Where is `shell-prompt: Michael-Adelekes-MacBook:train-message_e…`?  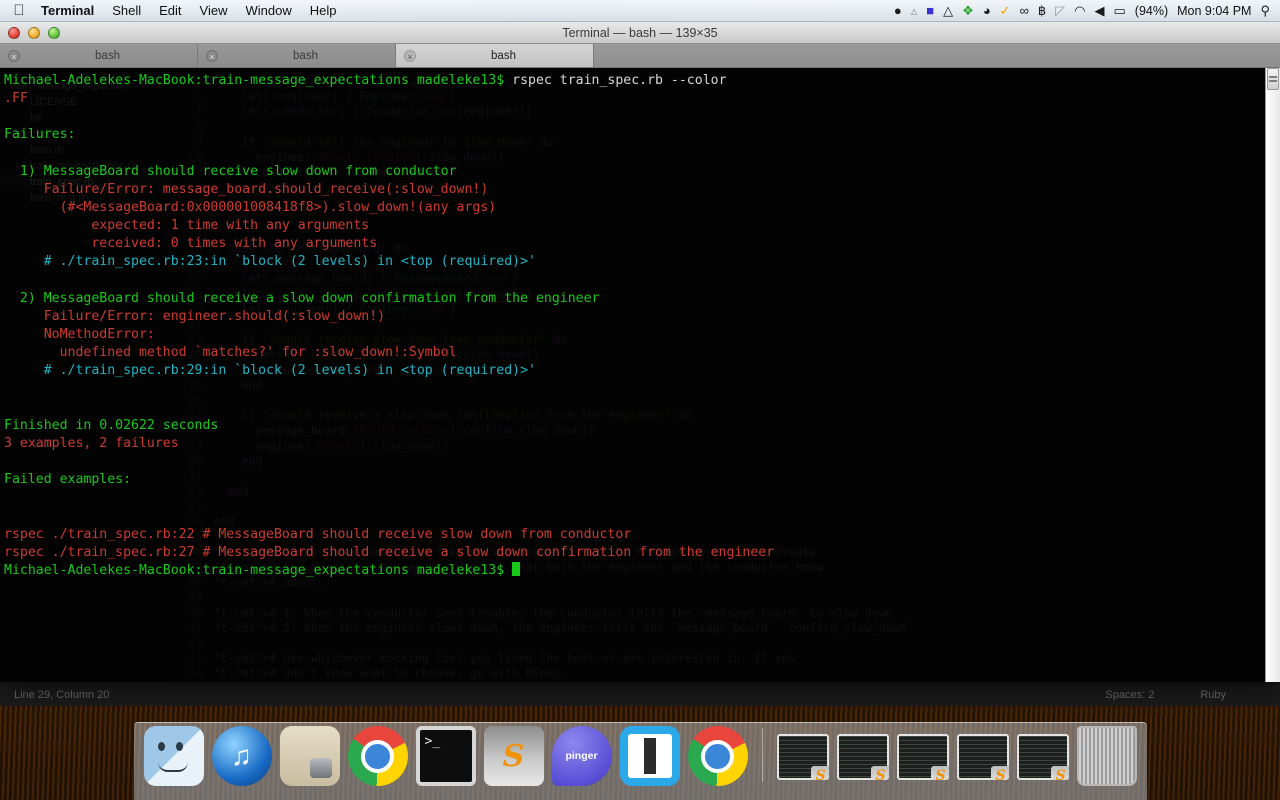
shell-prompt: Michael-Adelekes-MacBook:train-message_e… is located at coordinates (258, 570).